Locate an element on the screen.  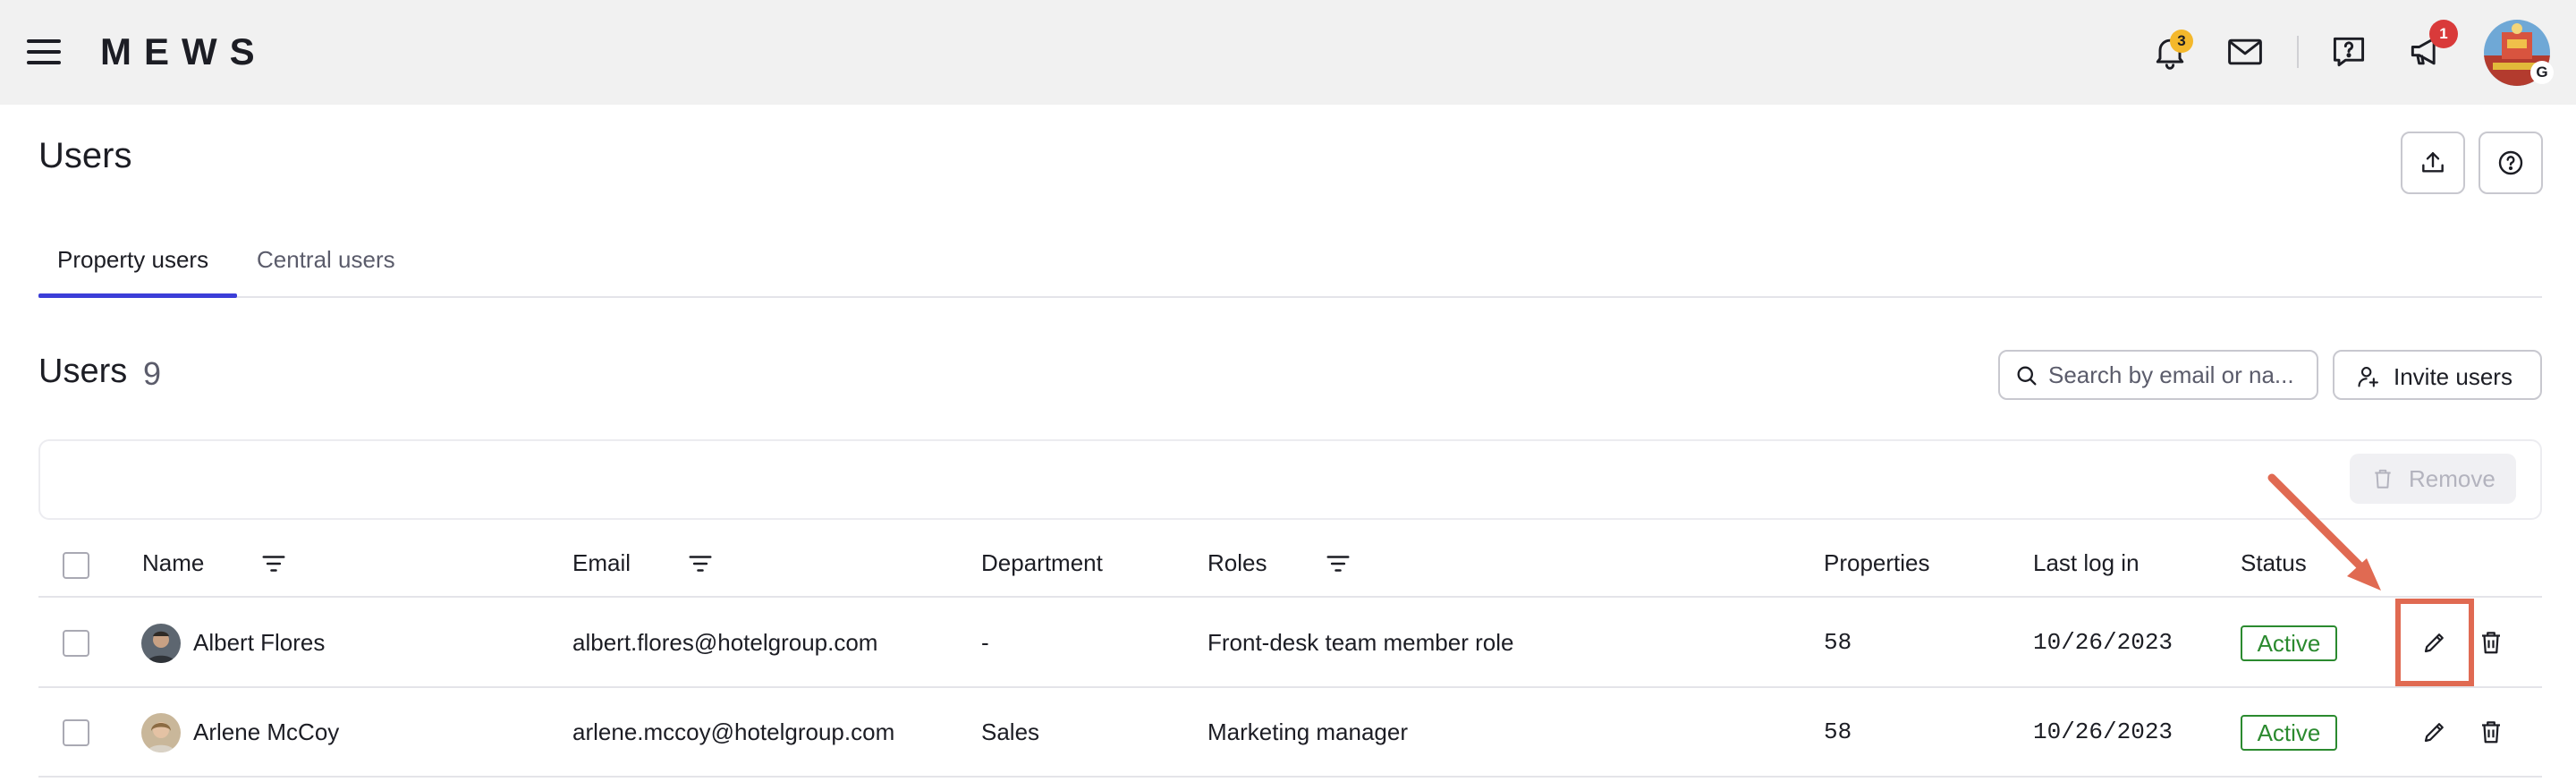
email-filter-icon is located at coordinates (700, 563).